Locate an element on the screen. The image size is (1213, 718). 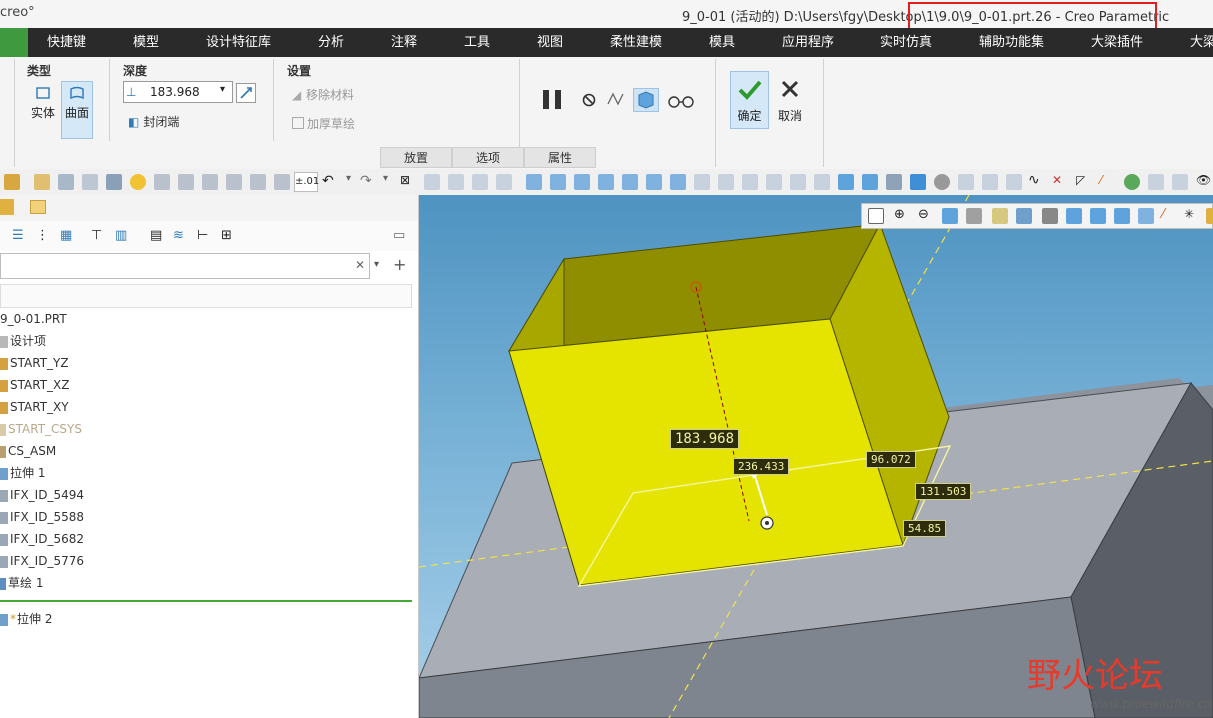
depth-value: 183.968 is located at coordinates (175, 92).